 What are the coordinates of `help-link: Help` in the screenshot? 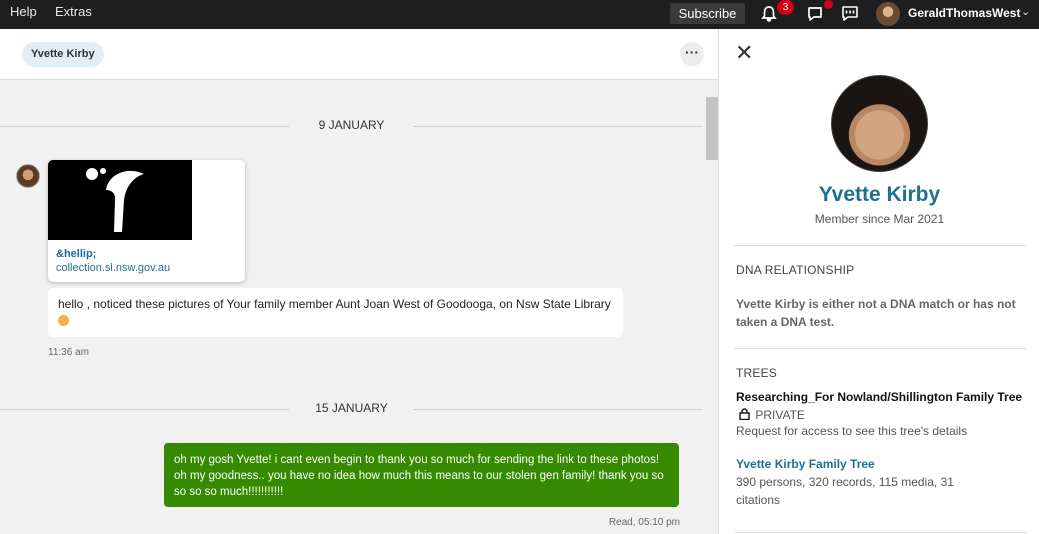 It's located at (23, 11).